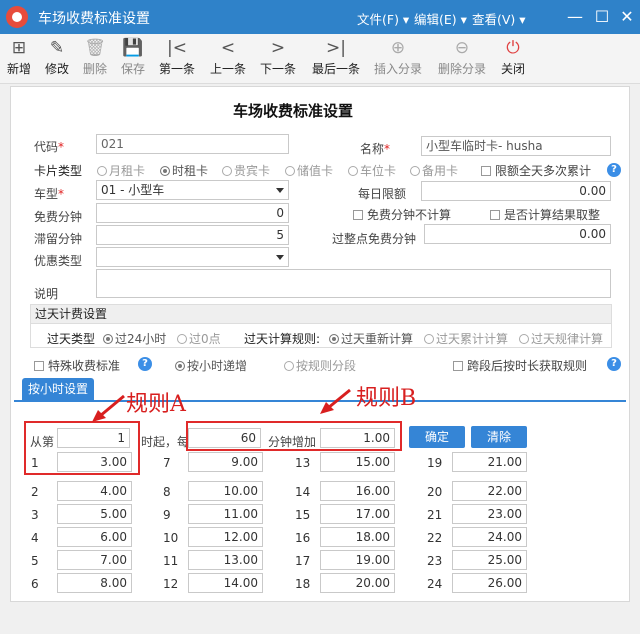  I want to click on hour-number: 24, so click(435, 584).